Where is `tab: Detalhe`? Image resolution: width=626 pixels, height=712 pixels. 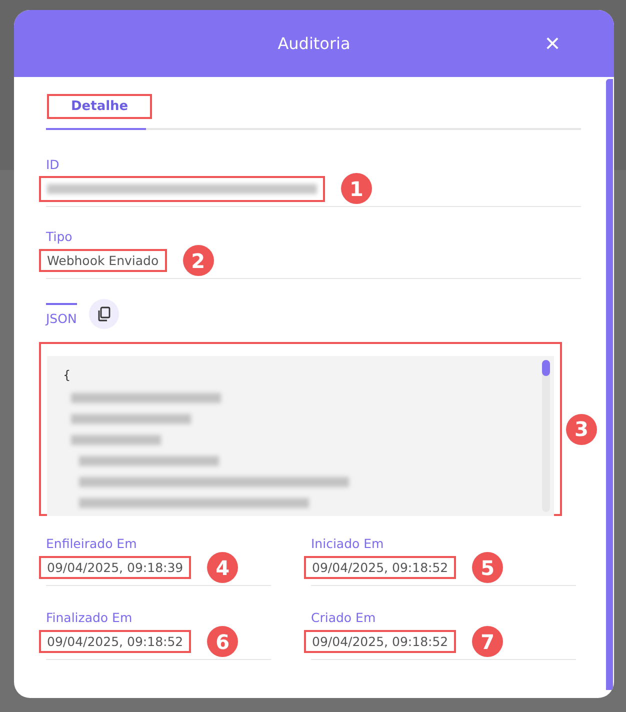 tab: Detalhe is located at coordinates (96, 112).